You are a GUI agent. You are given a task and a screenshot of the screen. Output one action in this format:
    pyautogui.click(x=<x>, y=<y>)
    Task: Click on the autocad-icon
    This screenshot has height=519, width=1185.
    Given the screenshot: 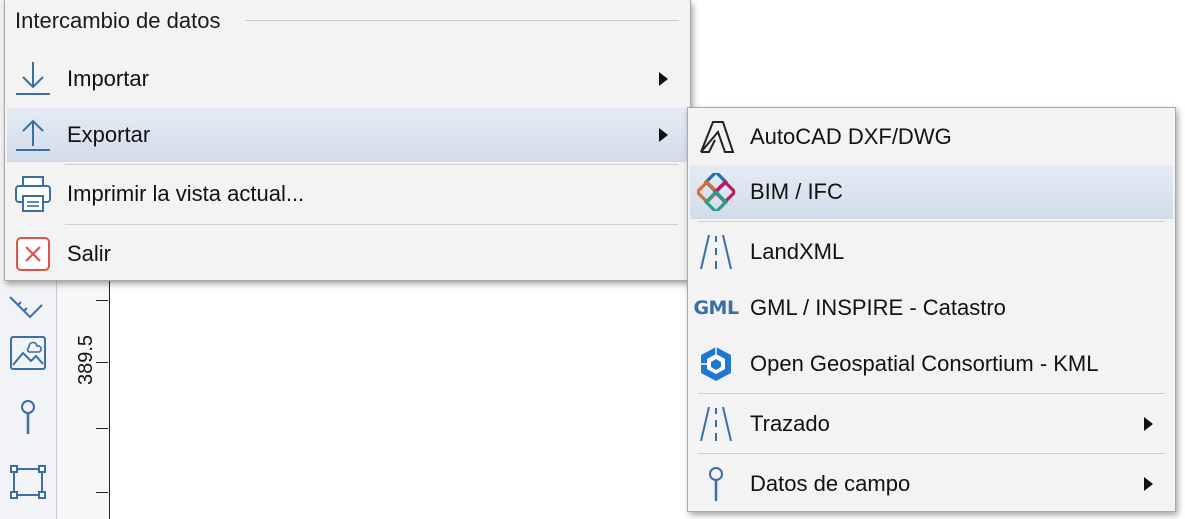 What is the action you would take?
    pyautogui.click(x=716, y=137)
    